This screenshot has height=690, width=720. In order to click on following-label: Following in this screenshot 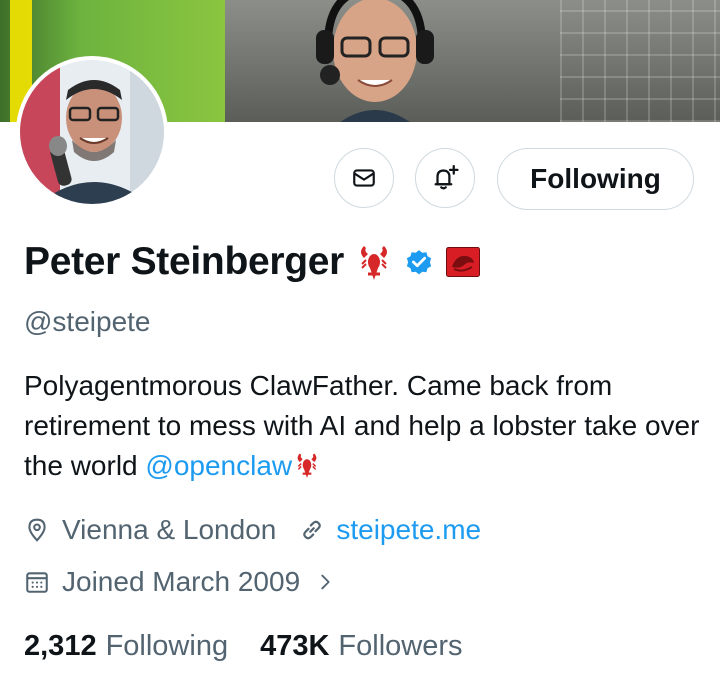, I will do `click(167, 645)`.